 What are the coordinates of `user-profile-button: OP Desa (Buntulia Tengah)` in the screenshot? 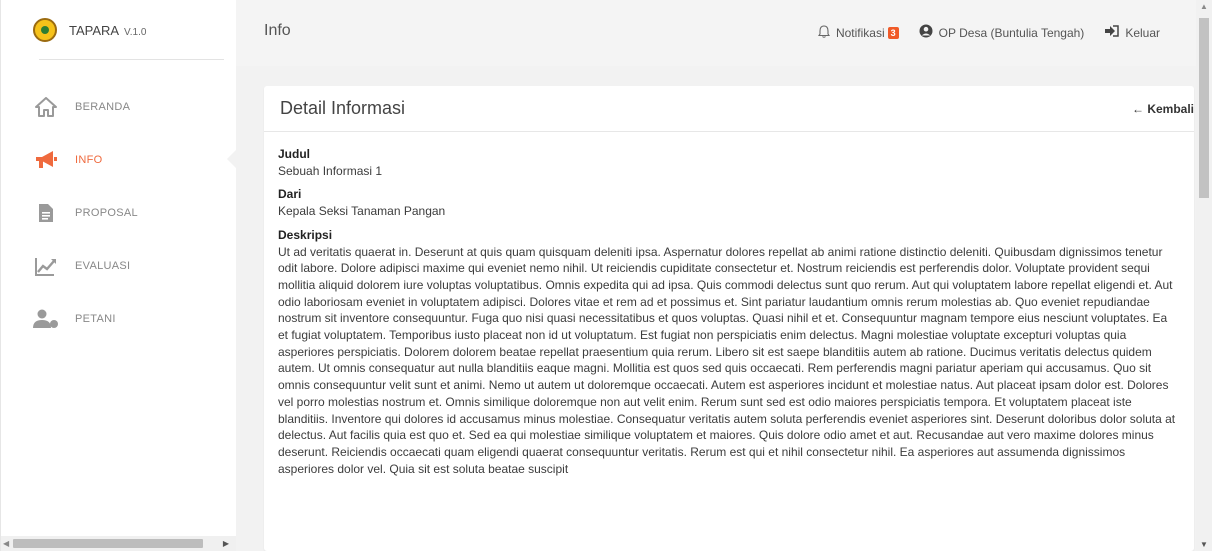 It's located at (1002, 32).